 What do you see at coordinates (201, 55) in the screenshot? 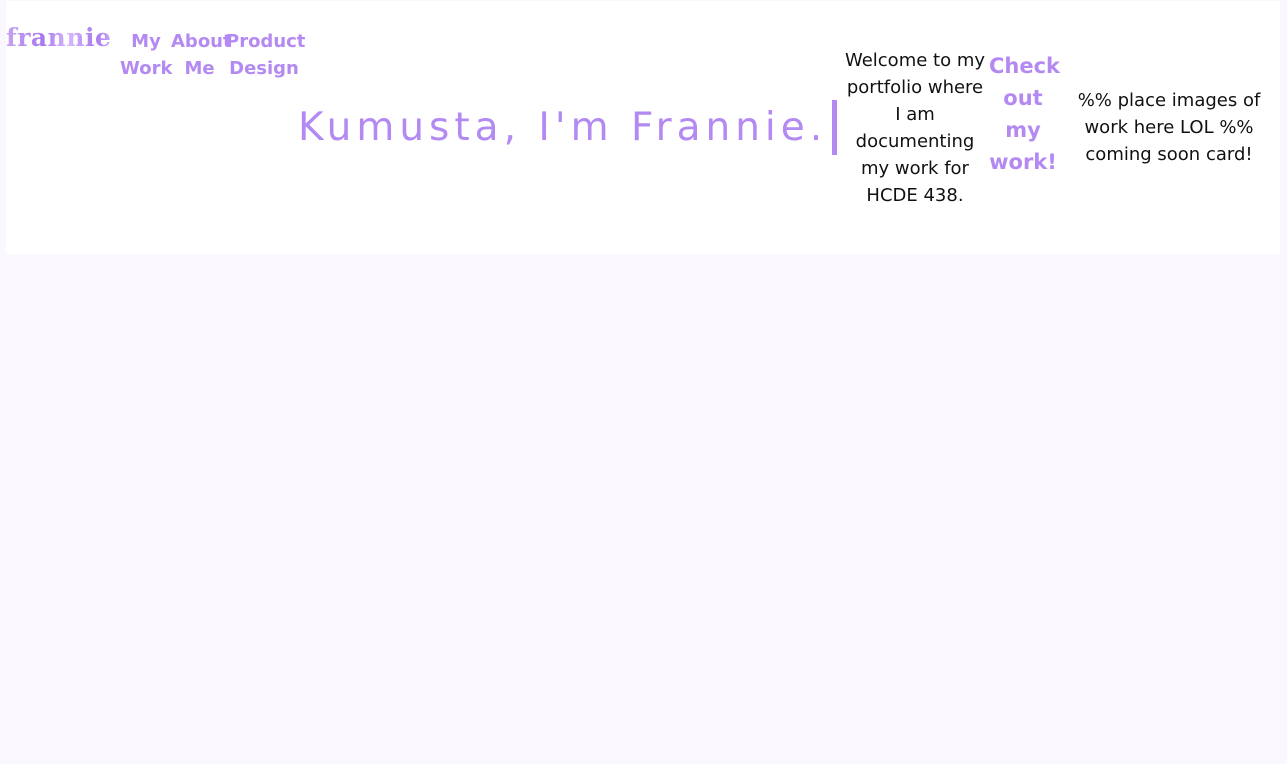
I see `nav-link-about-me: About Me` at bounding box center [201, 55].